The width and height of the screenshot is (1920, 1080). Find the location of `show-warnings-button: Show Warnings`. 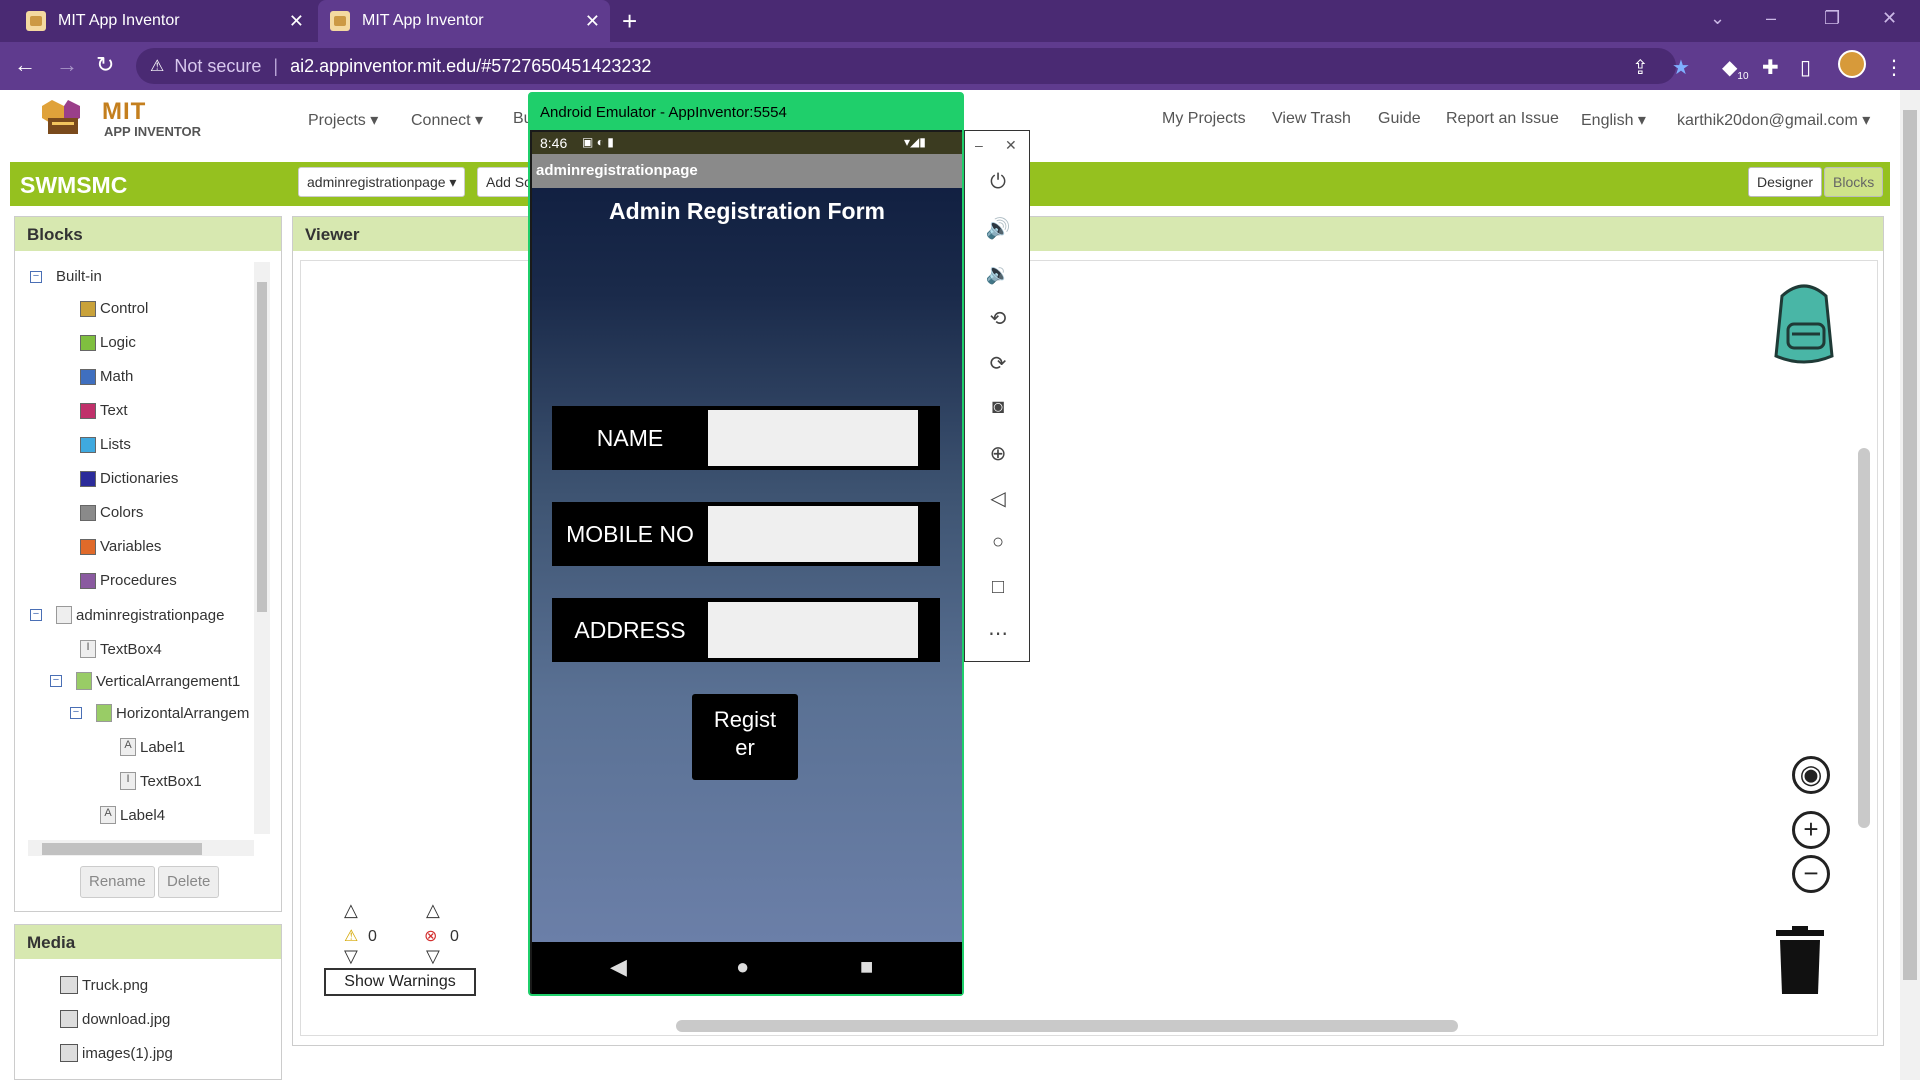

show-warnings-button: Show Warnings is located at coordinates (400, 982).